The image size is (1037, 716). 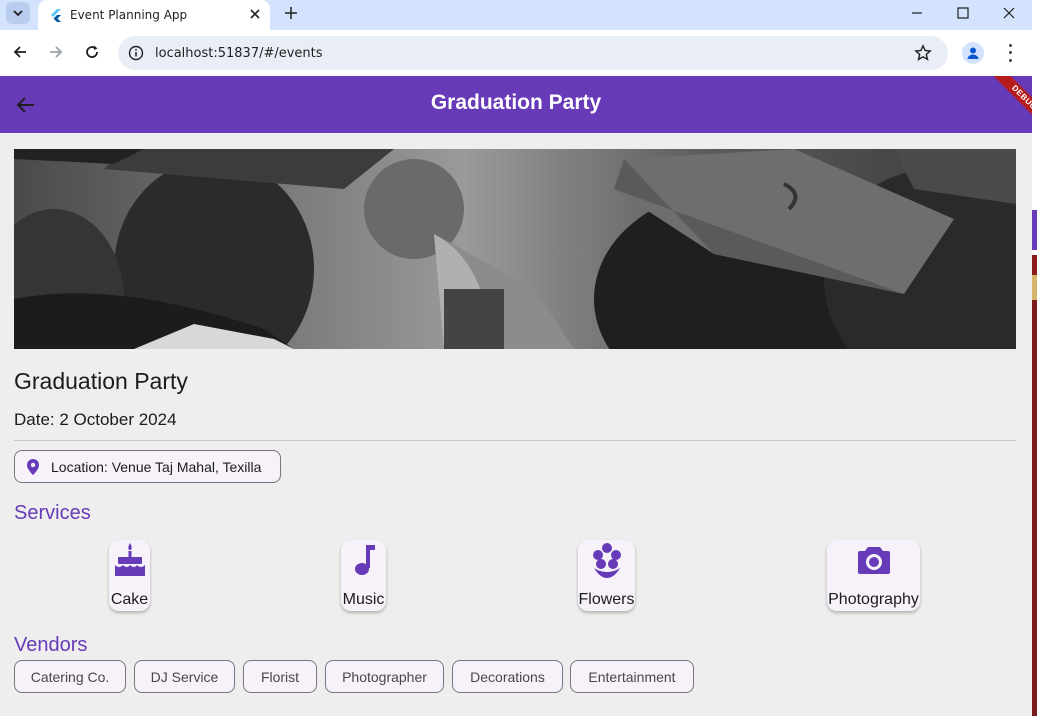 What do you see at coordinates (129, 559) in the screenshot?
I see `cake-icon` at bounding box center [129, 559].